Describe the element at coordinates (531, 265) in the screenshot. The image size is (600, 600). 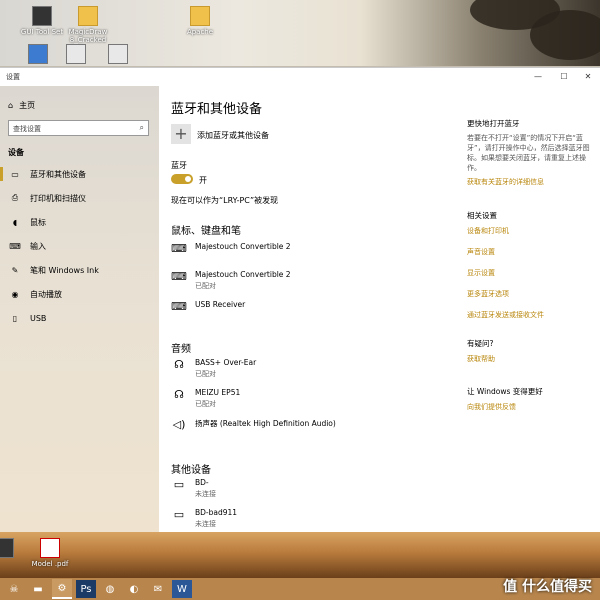
I see `related-settings-panel: 相关设置 设备和打印机 声音设置 显示设置 更多蓝牙选项 通过蓝牙发送或接收文件` at that location.